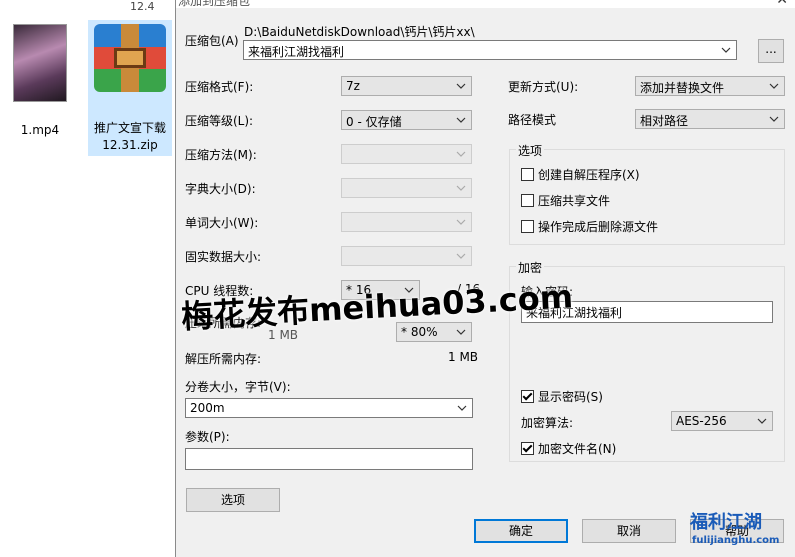  Describe the element at coordinates (142, 6) in the screenshot. I see `column-fragment: 12.4` at that location.